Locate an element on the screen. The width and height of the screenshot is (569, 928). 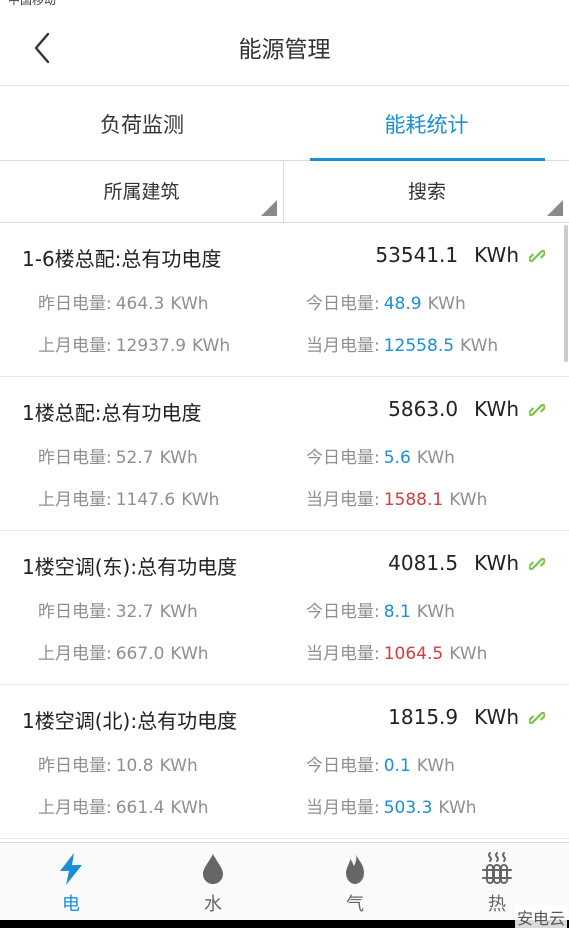
meter-total: 5863.0 KWh is located at coordinates (453, 409).